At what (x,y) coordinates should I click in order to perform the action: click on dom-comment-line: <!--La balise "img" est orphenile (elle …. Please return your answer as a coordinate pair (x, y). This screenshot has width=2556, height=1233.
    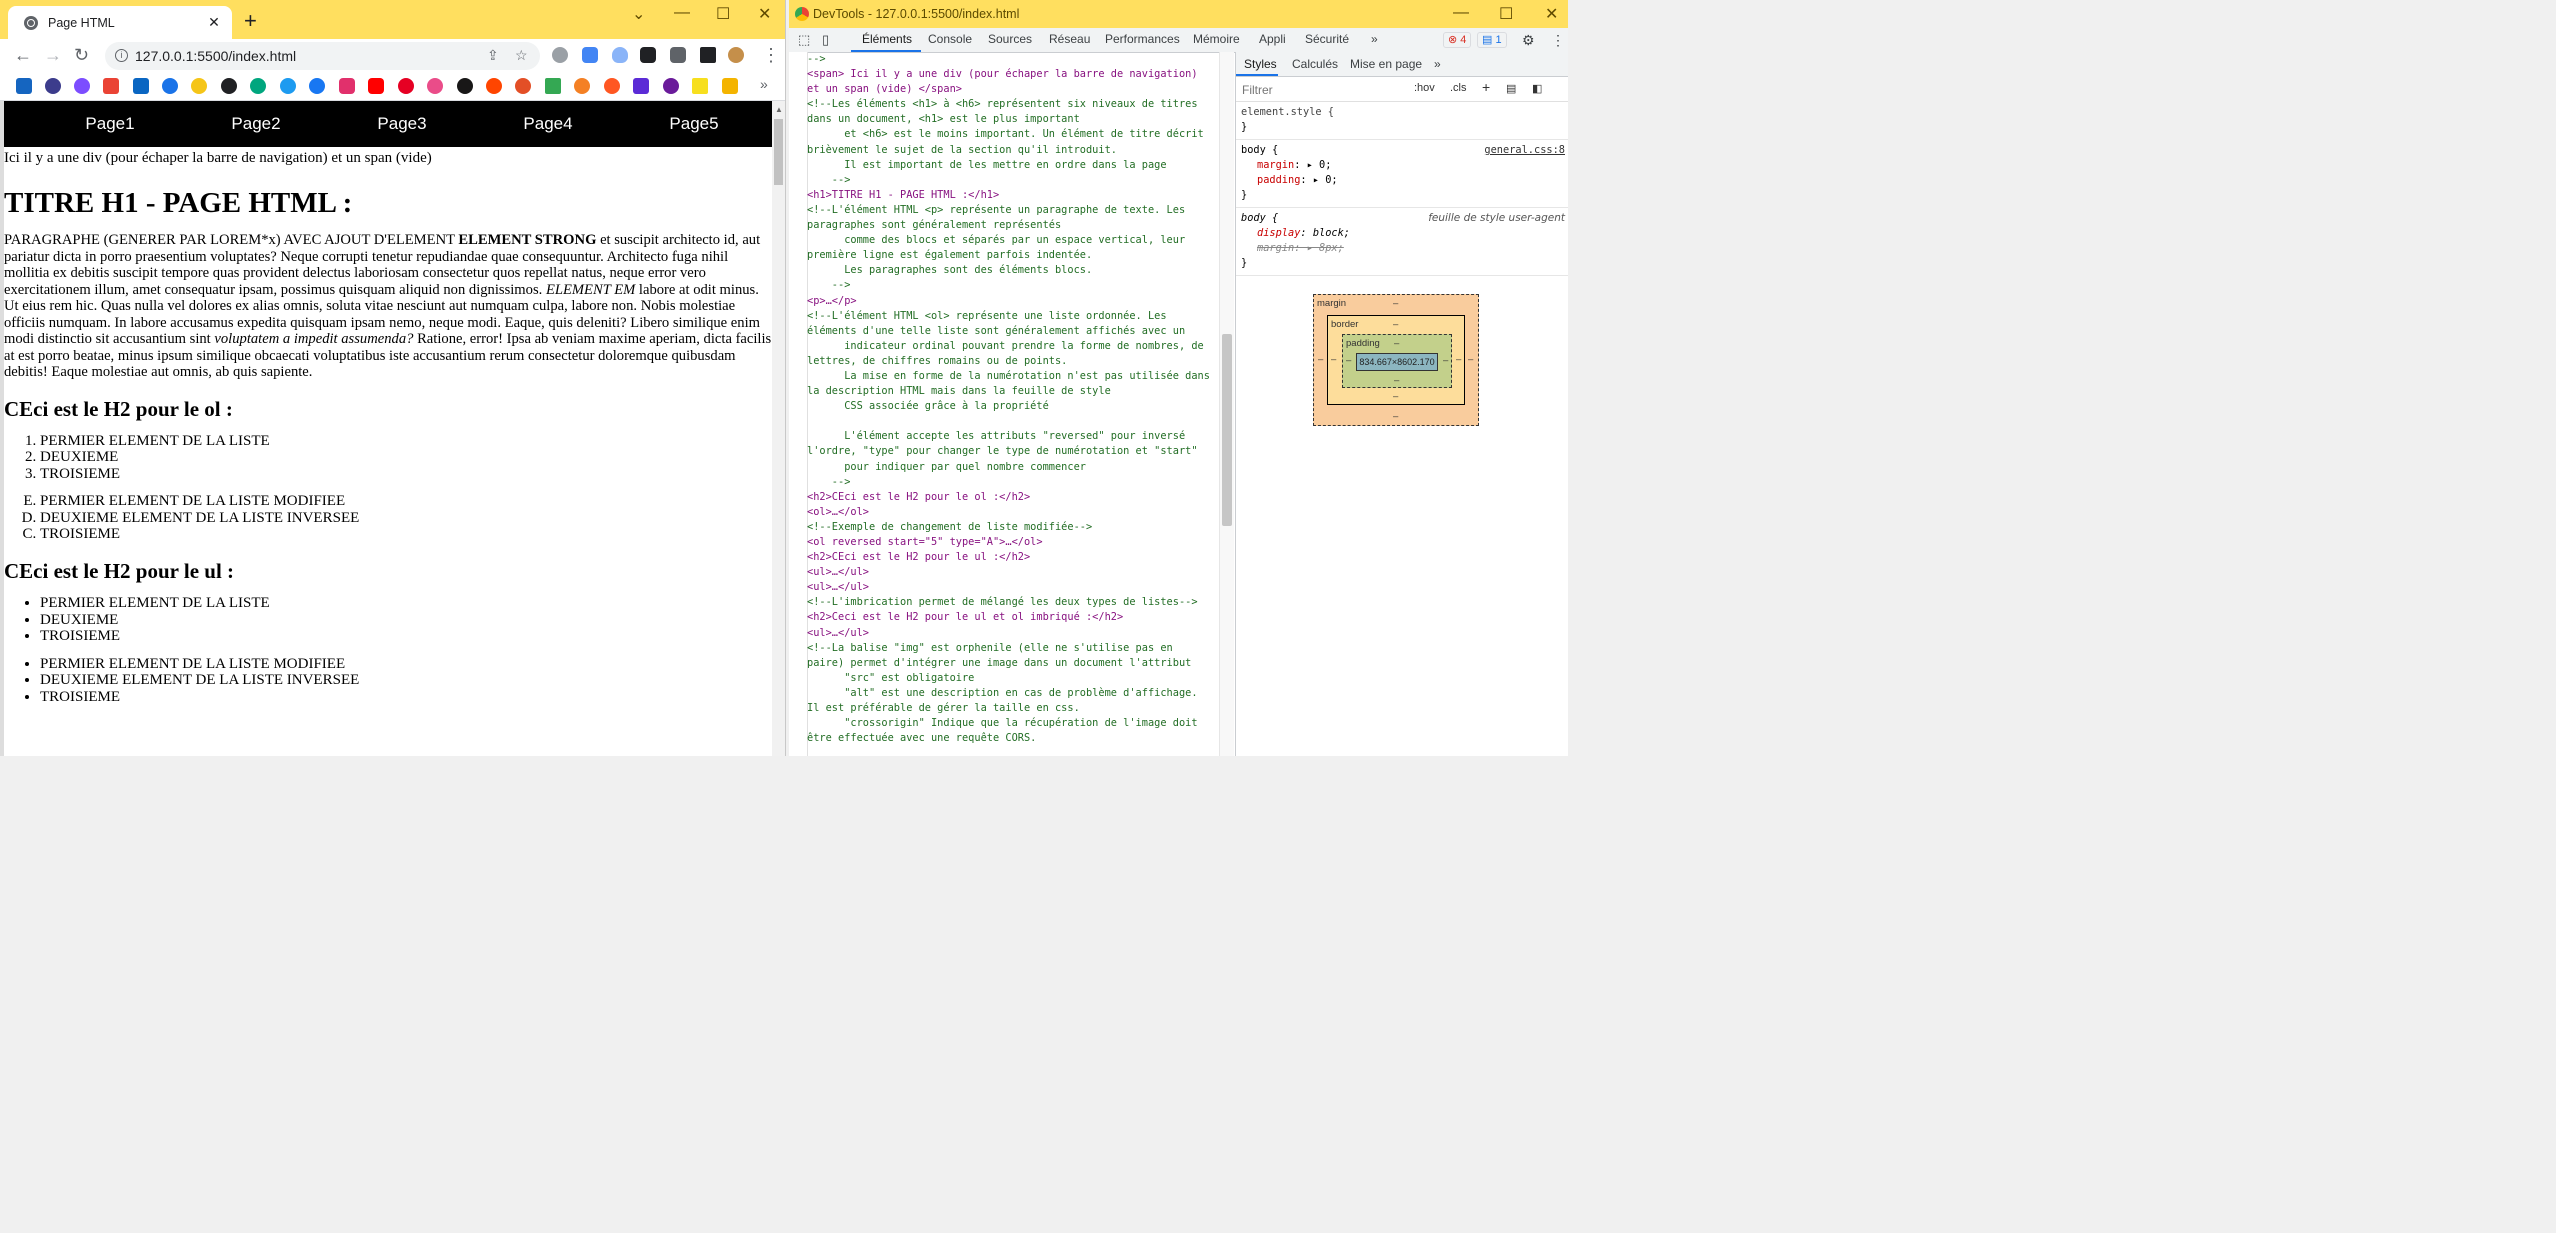
    Looking at the image, I should click on (1012, 648).